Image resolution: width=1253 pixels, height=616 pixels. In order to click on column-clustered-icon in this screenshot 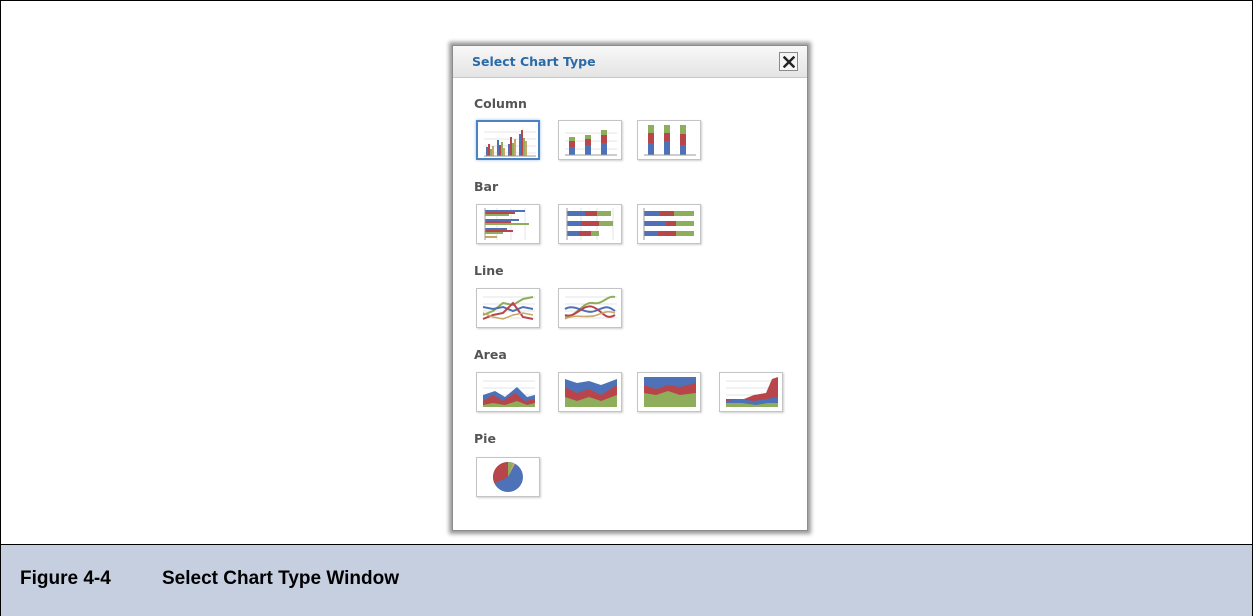, I will do `click(510, 143)`.